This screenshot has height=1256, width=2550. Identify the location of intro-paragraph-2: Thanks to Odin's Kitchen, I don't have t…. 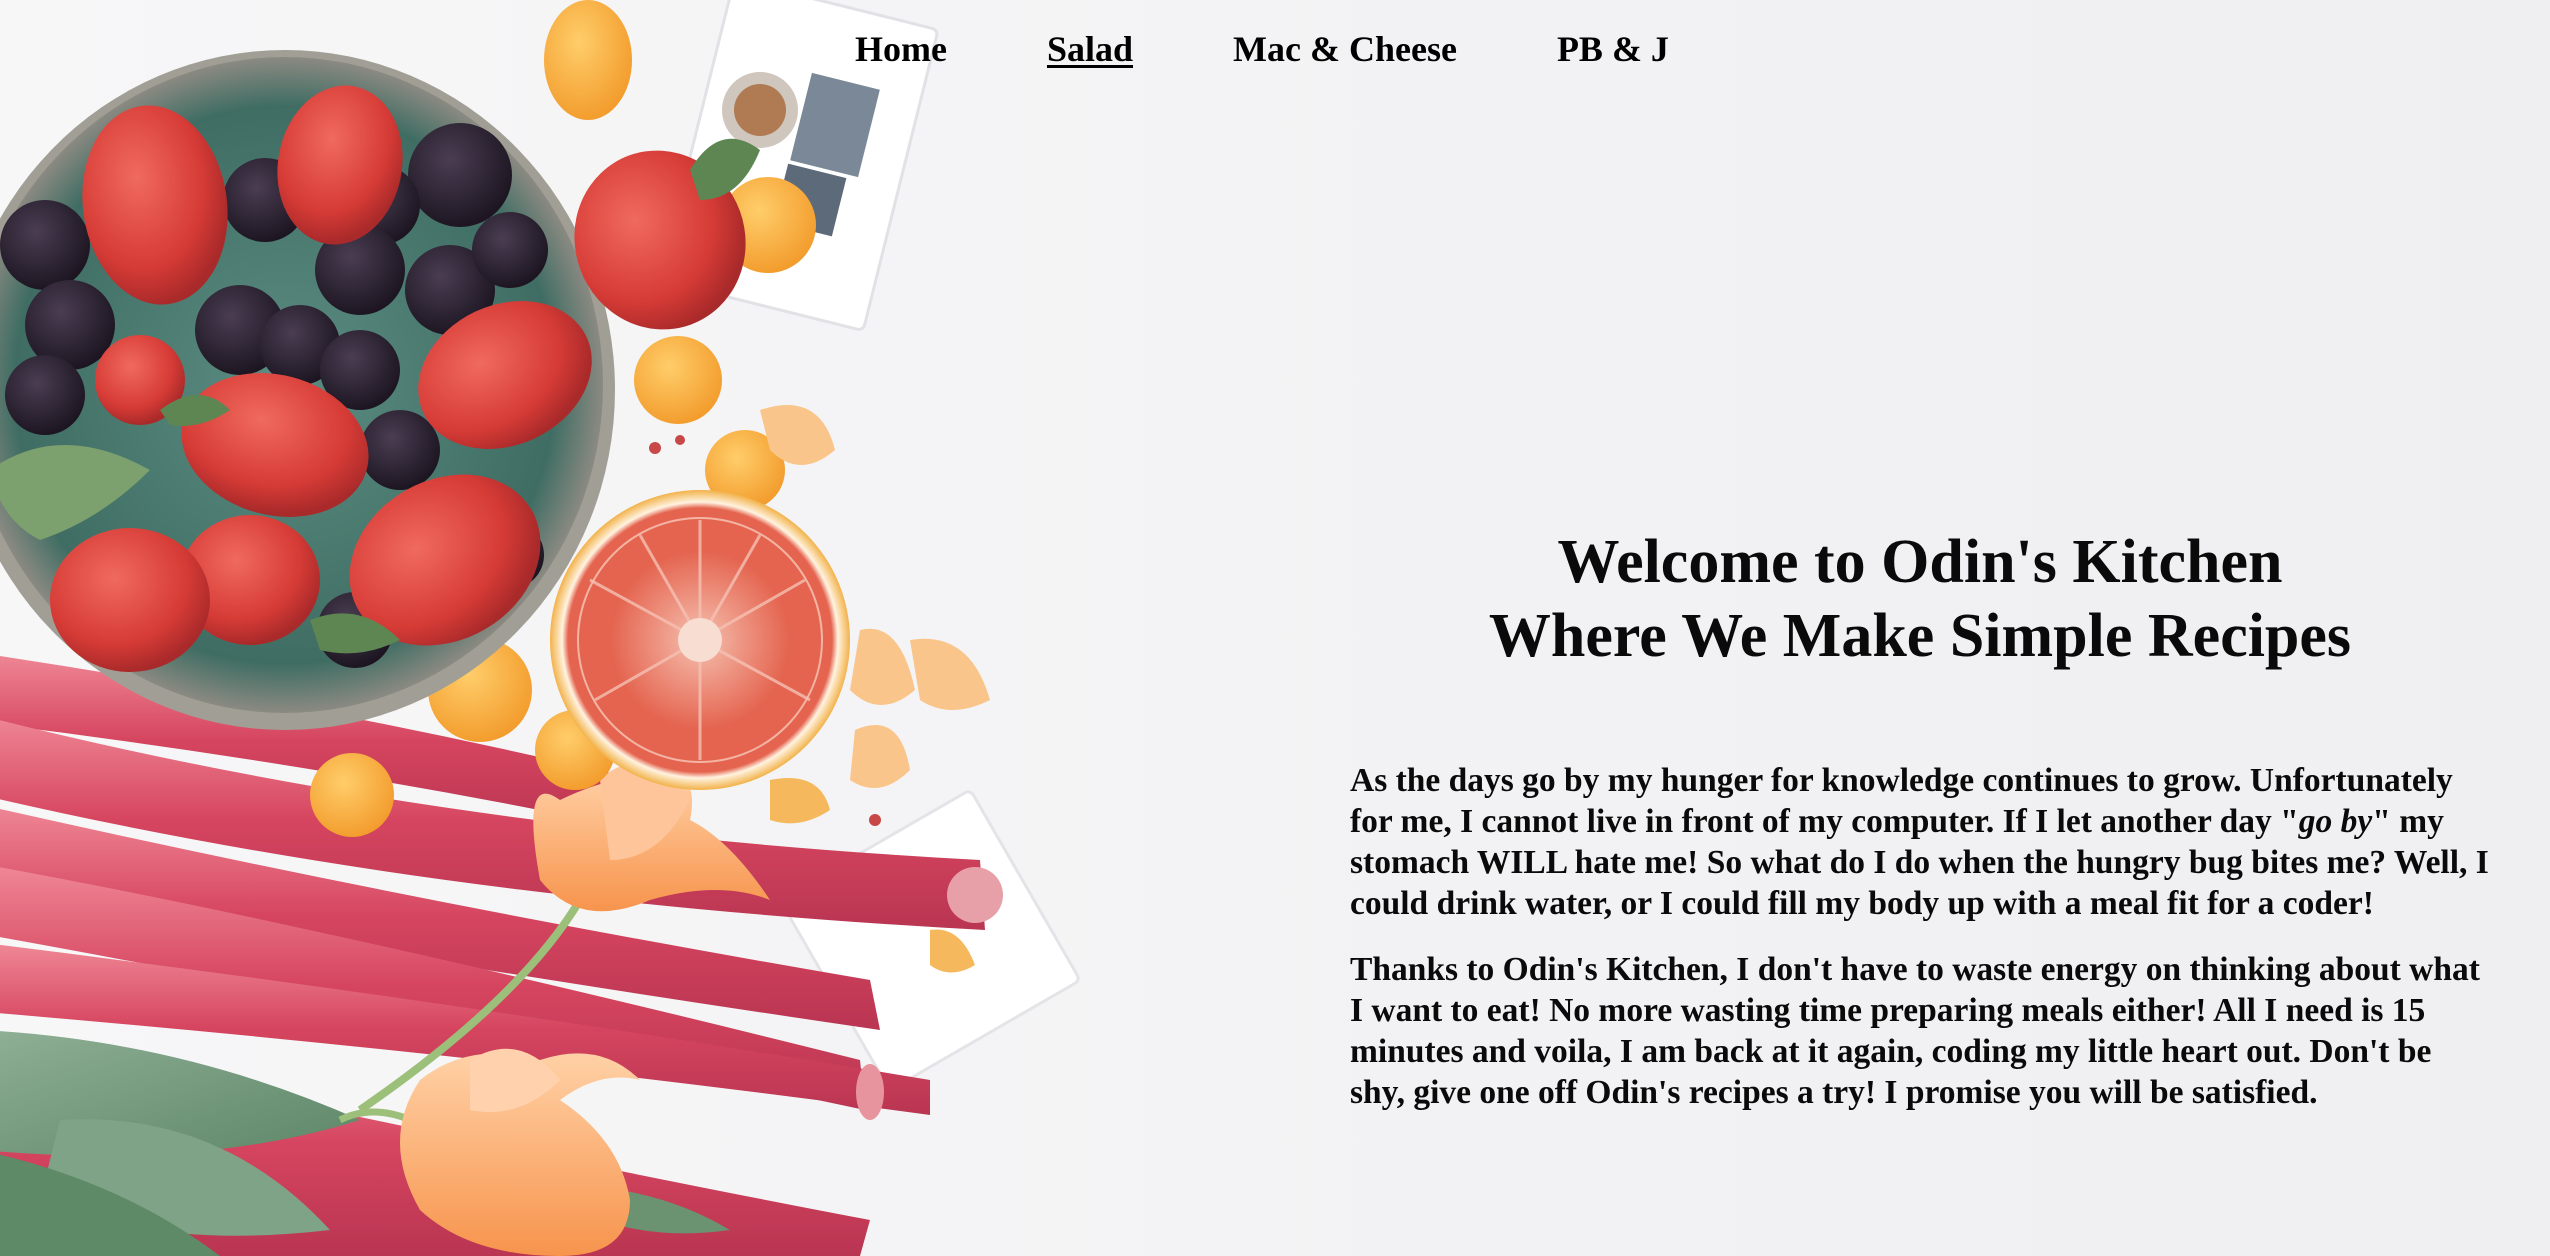
(1915, 1031).